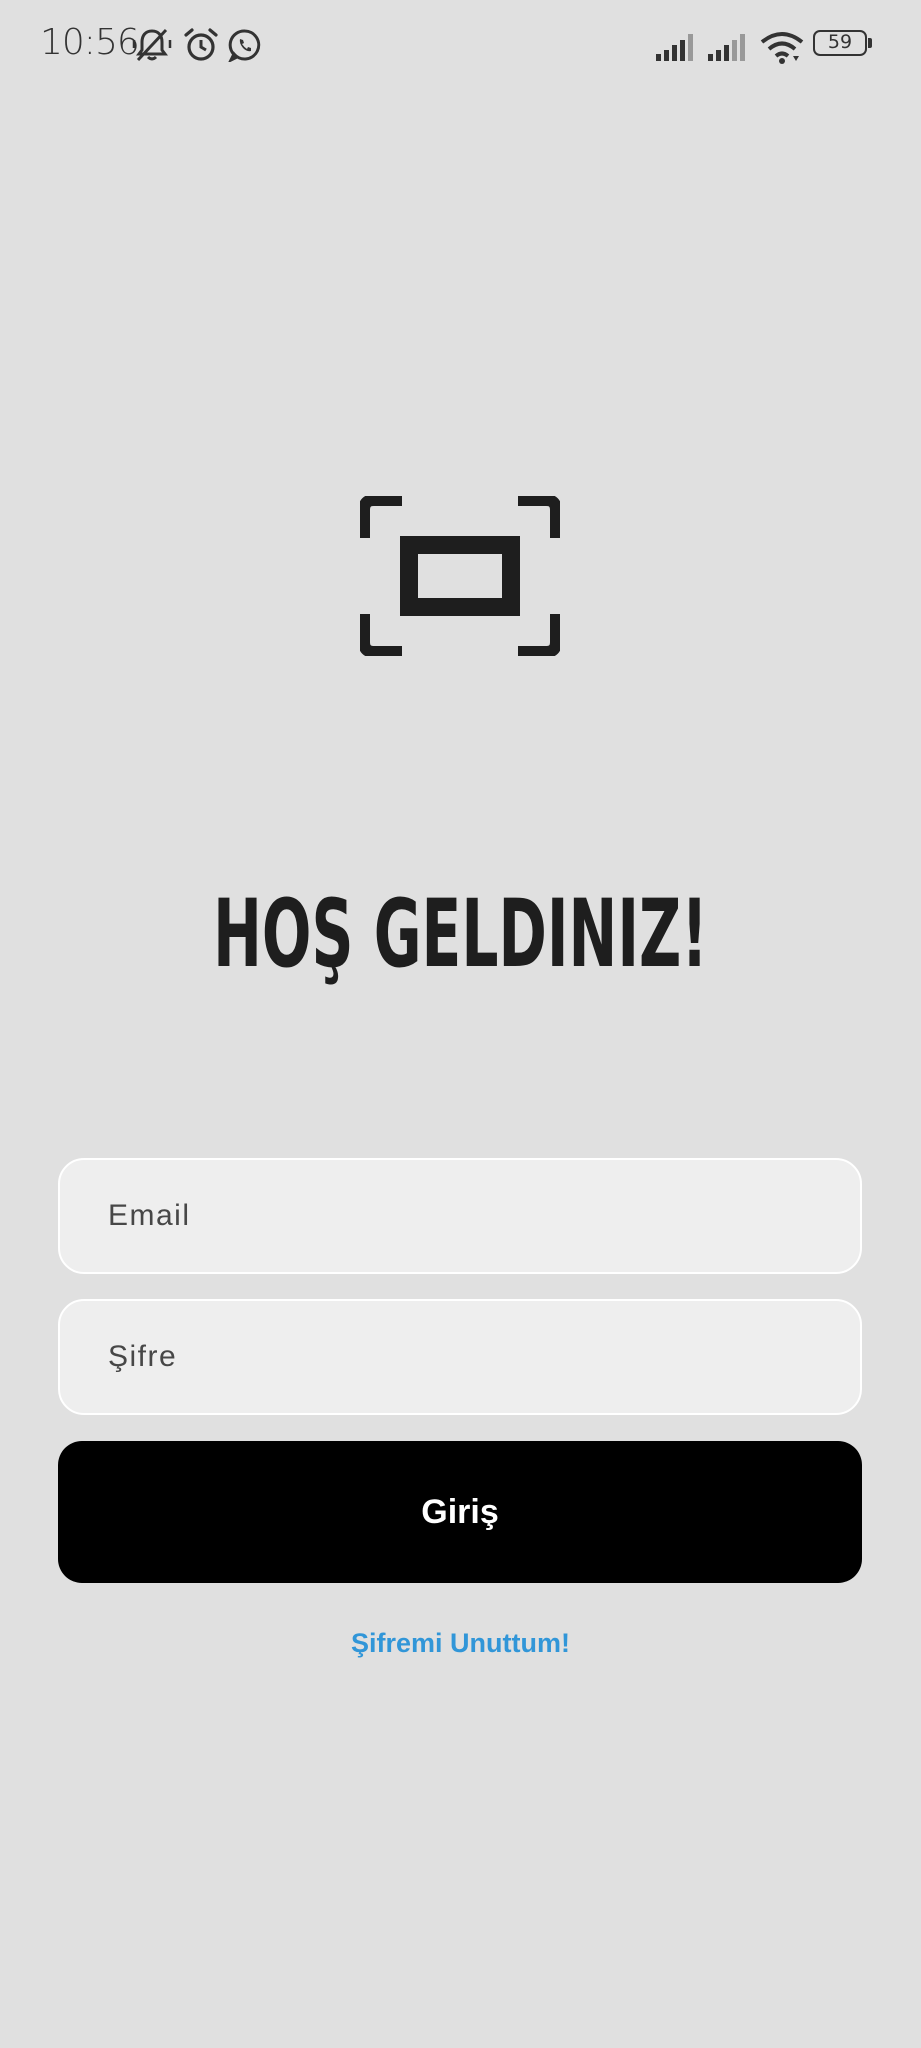 Image resolution: width=921 pixels, height=2048 pixels. Describe the element at coordinates (90, 42) in the screenshot. I see `status-time: 10:56` at that location.